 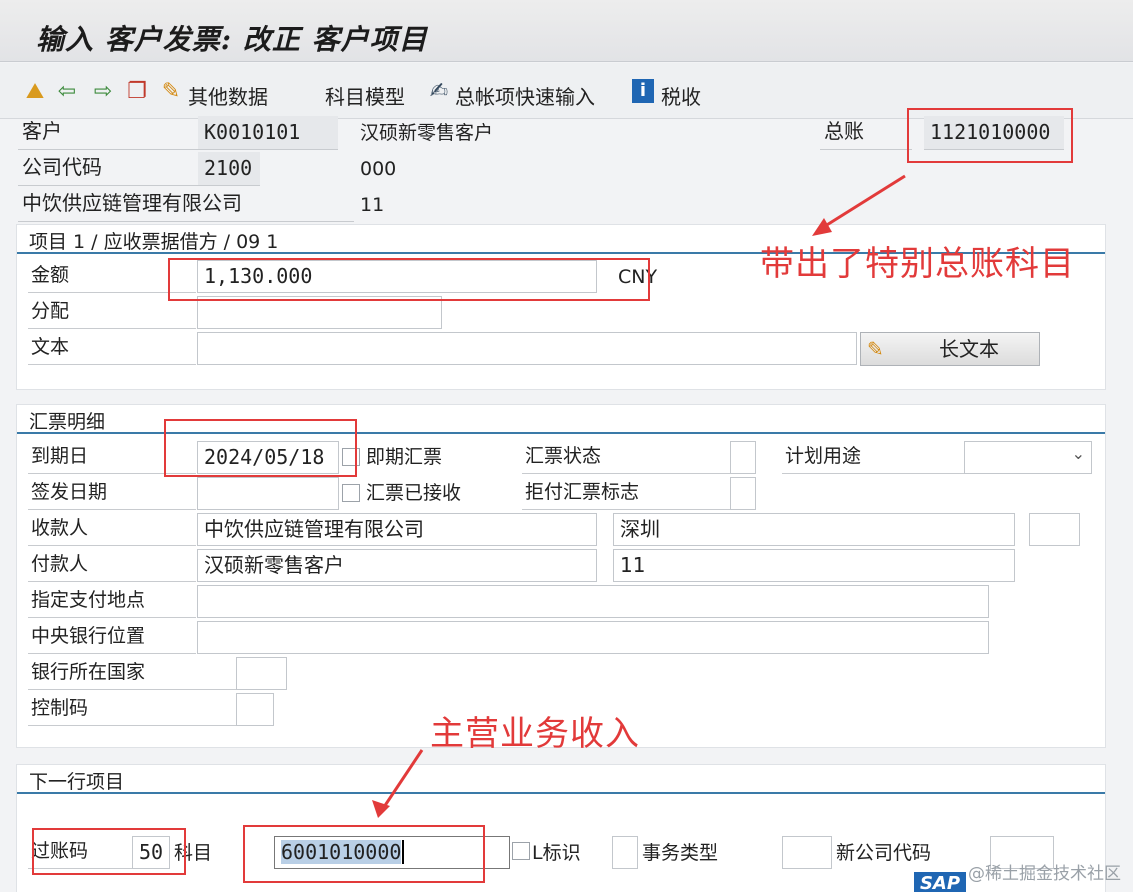 What do you see at coordinates (863, 202) in the screenshot?
I see `arrow-to-gl` at bounding box center [863, 202].